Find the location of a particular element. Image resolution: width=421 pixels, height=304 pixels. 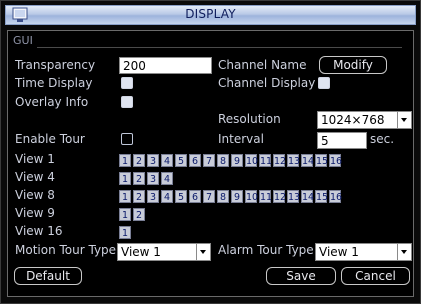

resolution-select: 1024×768 is located at coordinates (364, 120).